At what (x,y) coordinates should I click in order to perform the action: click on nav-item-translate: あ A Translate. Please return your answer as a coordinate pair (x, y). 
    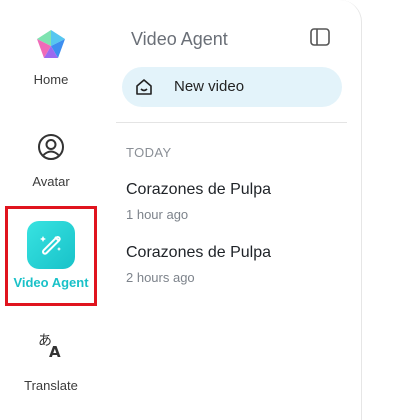
    Looking at the image, I should click on (51, 361).